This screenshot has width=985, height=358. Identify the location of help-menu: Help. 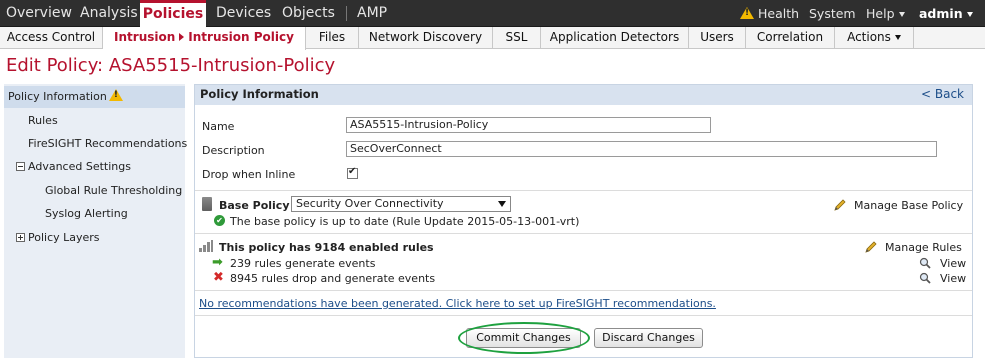
(885, 13).